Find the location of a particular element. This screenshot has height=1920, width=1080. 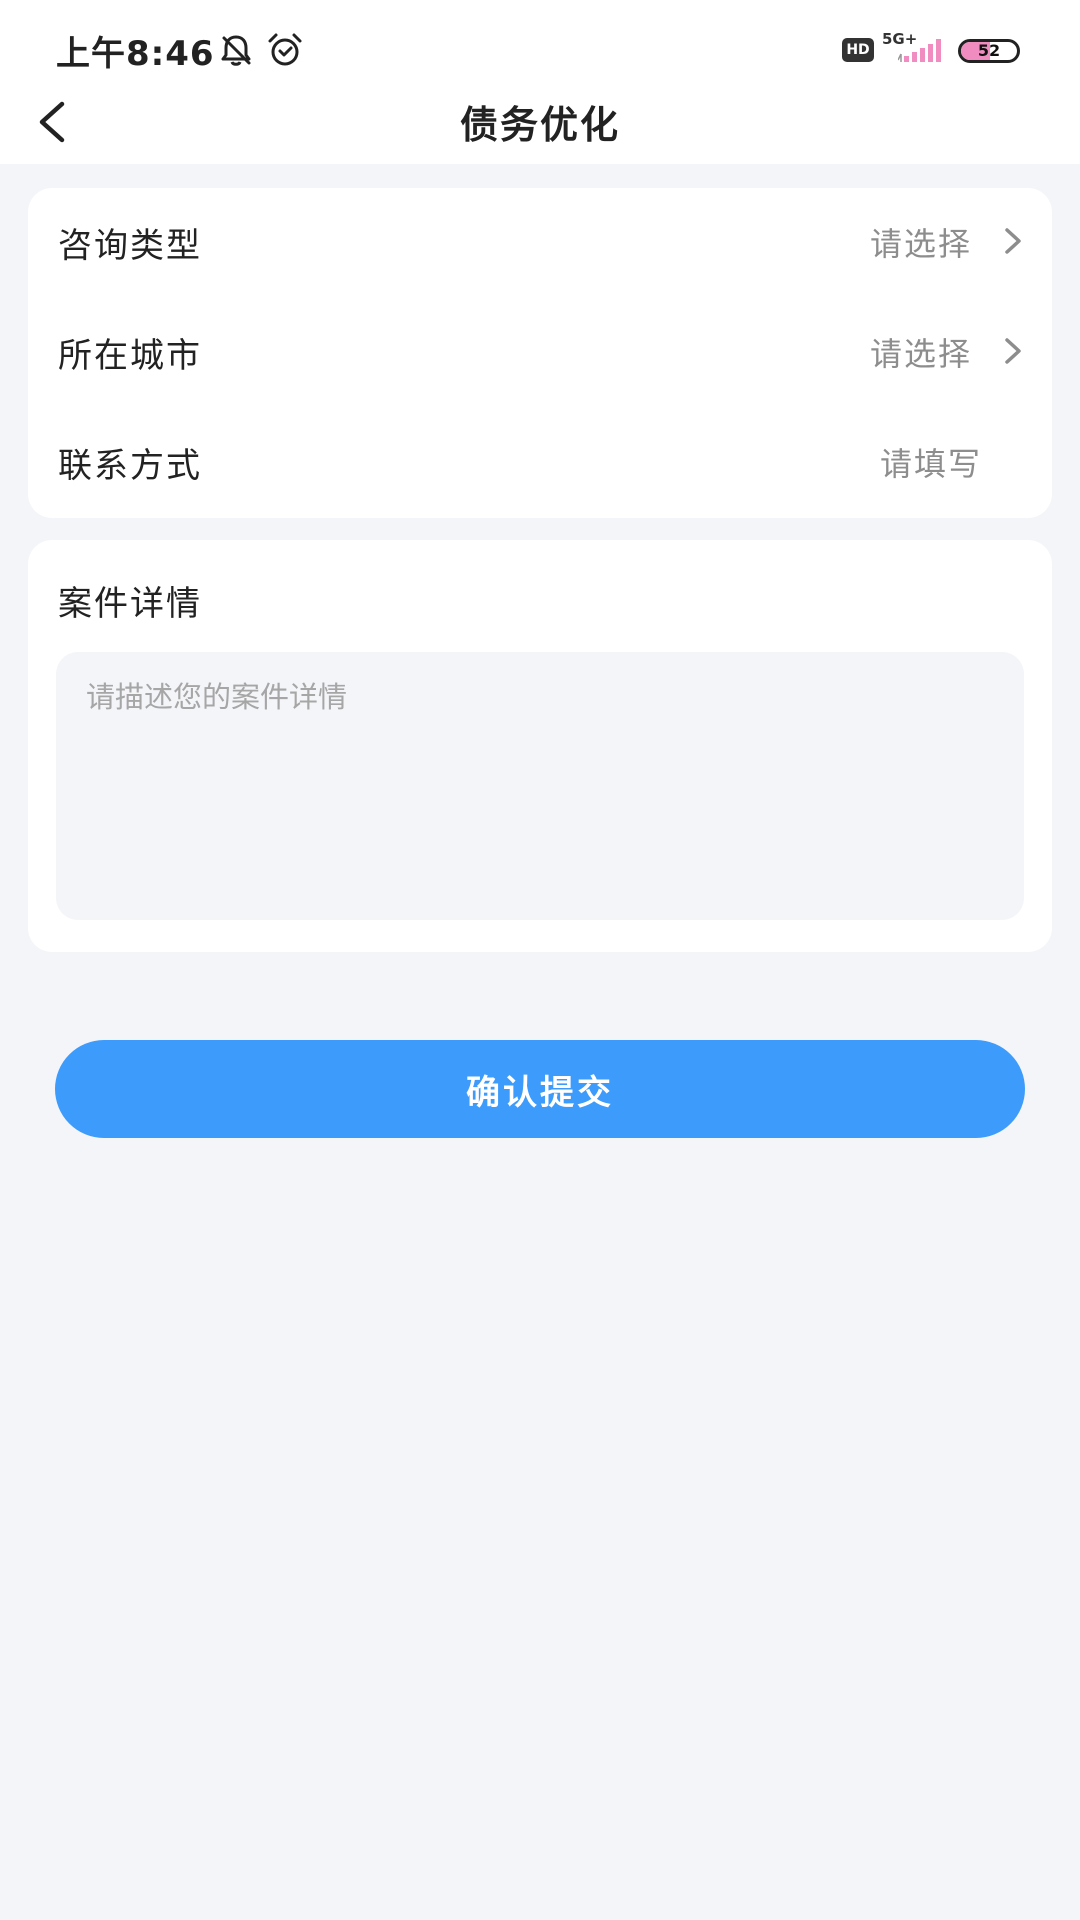

consult-type-value: 请选择 is located at coordinates (920, 244).